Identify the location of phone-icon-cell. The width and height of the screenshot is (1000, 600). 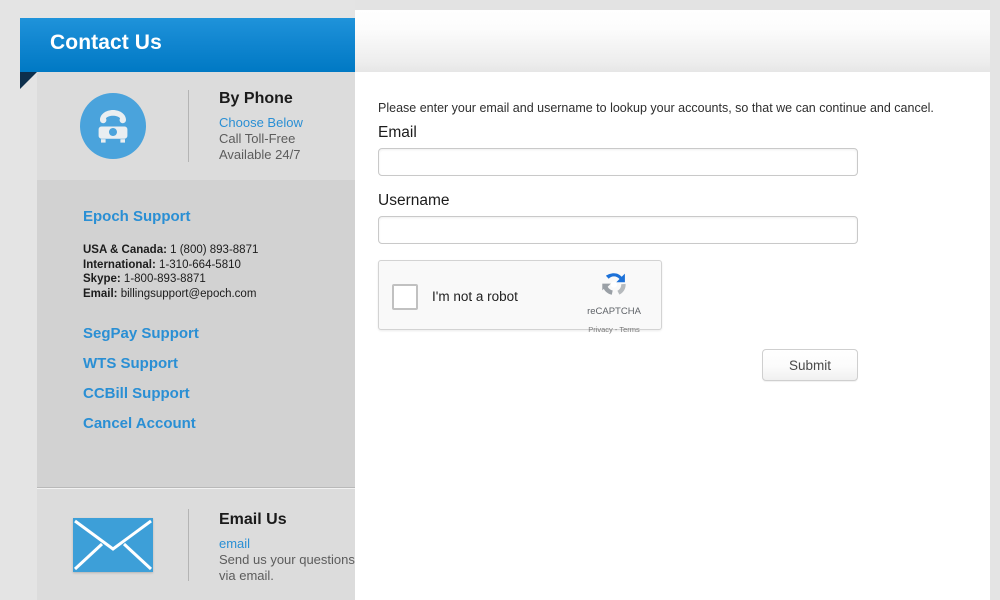
(112, 126).